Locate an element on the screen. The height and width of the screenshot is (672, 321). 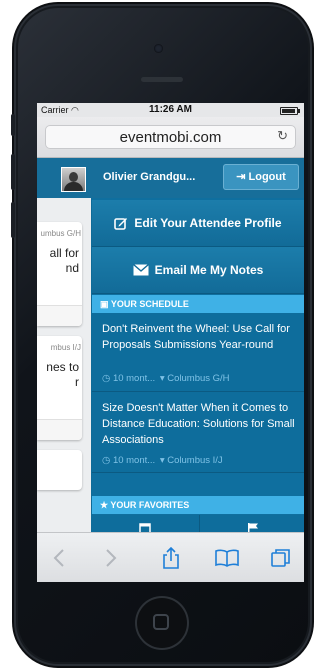
card-location: umbus G/H is located at coordinates (60, 233).